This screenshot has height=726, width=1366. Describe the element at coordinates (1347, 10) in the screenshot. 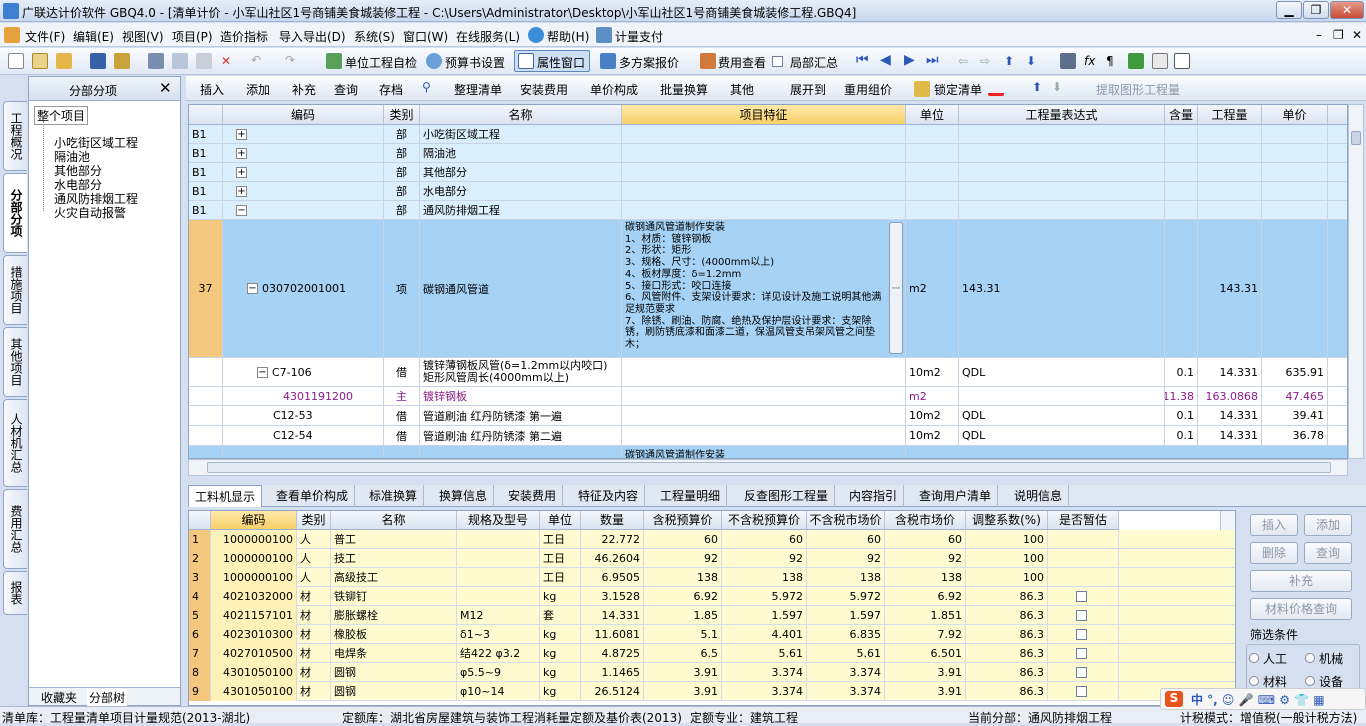

I see `close-button: ✕` at that location.